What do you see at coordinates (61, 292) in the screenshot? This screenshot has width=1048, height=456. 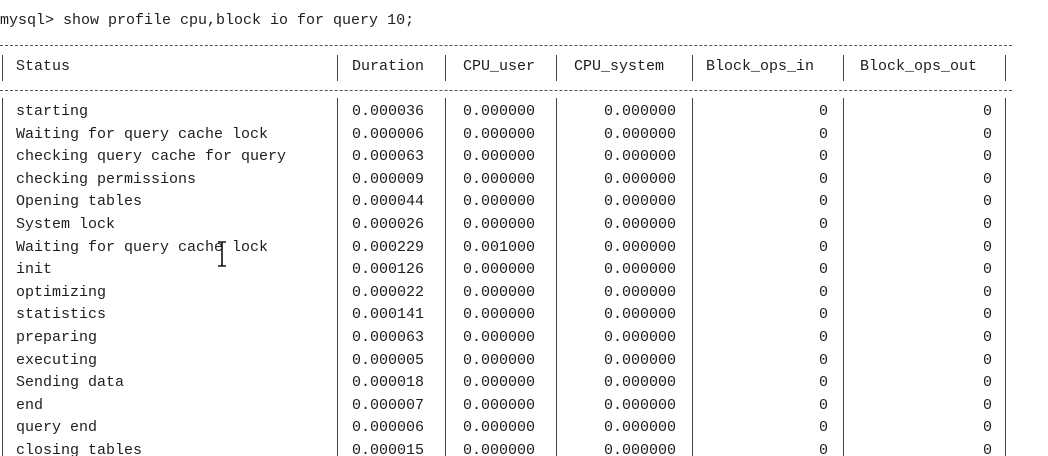 I see `table-cell: optimizing` at bounding box center [61, 292].